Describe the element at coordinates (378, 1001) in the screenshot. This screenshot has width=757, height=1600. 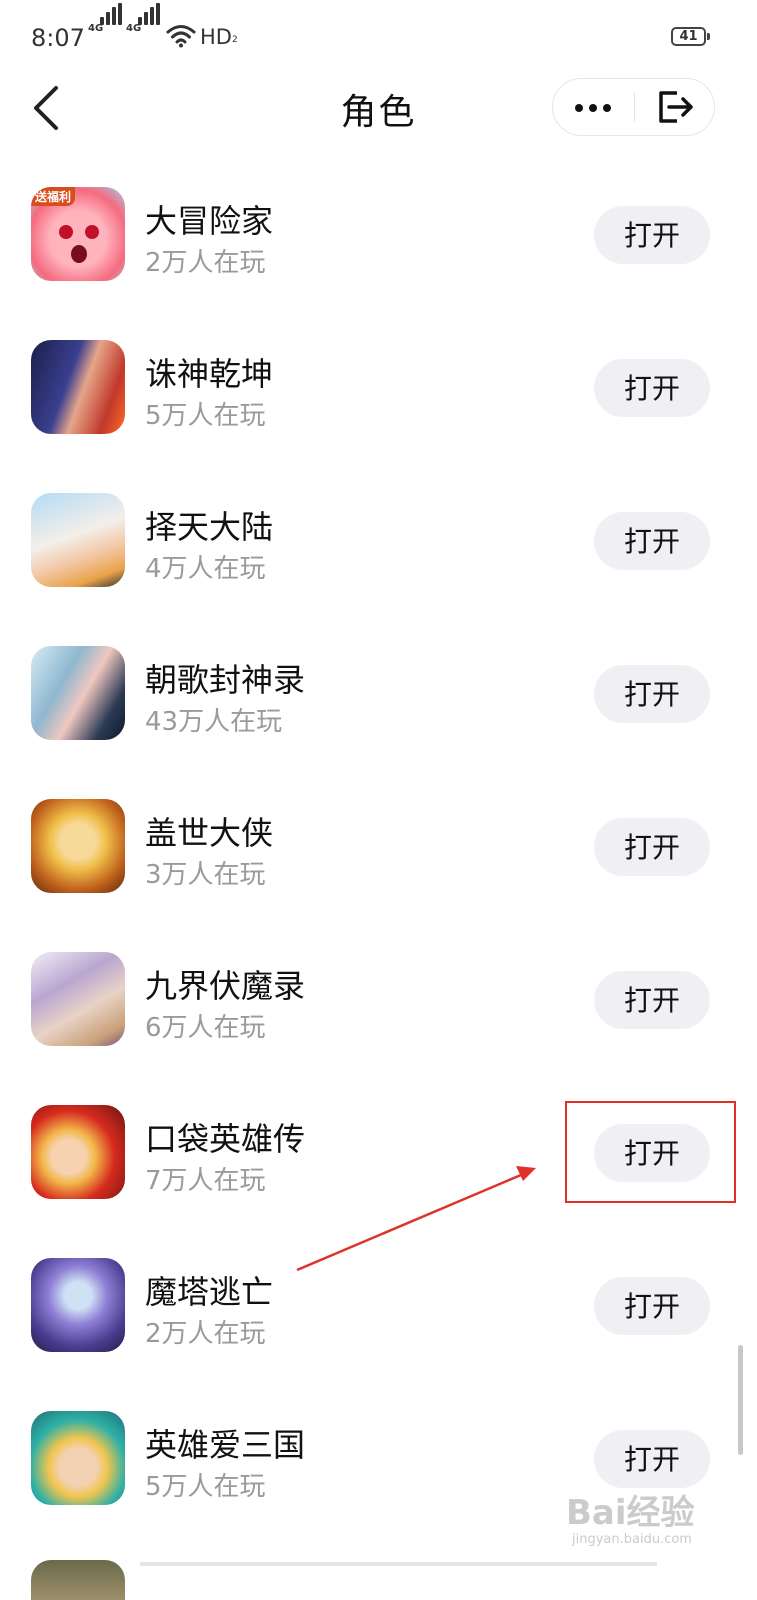
I see `list-item: 九界伏魔录 6万人在玩 打开` at that location.